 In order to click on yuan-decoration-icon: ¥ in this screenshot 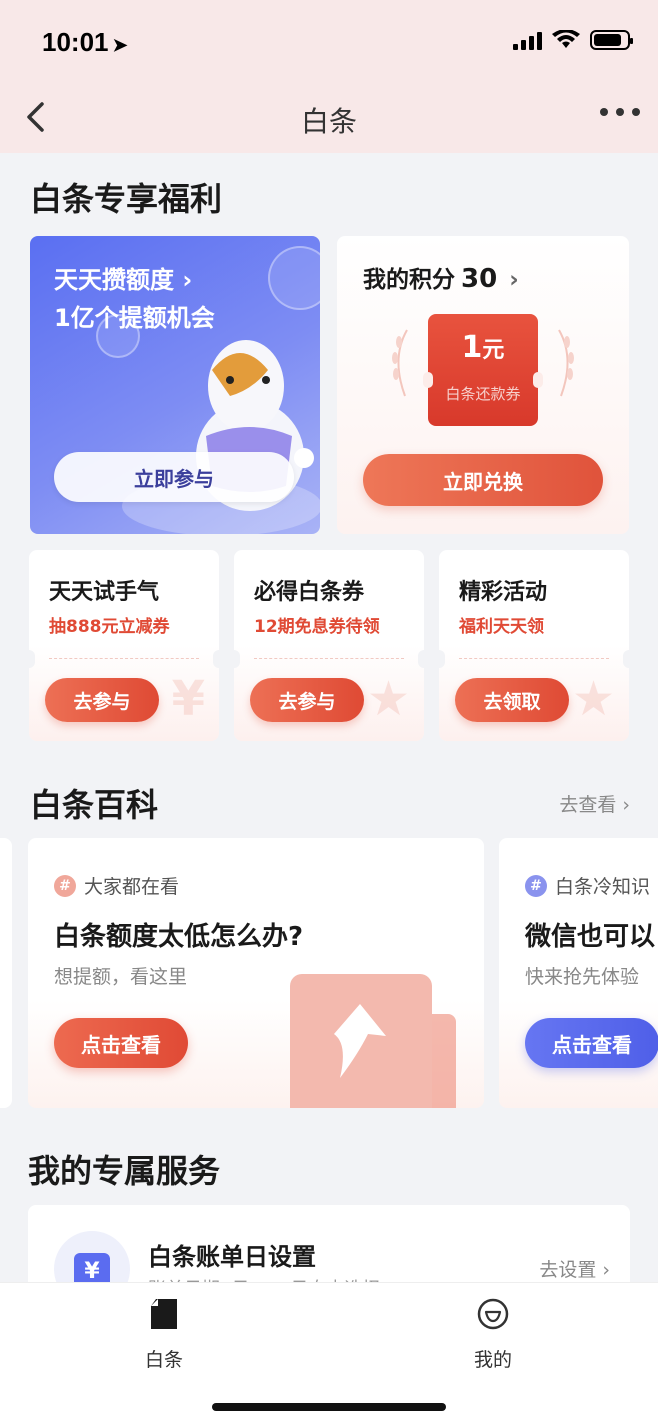, I will do `click(188, 699)`.